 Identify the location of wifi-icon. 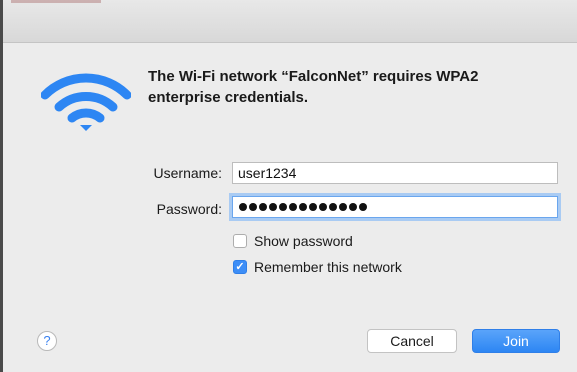
(86, 102).